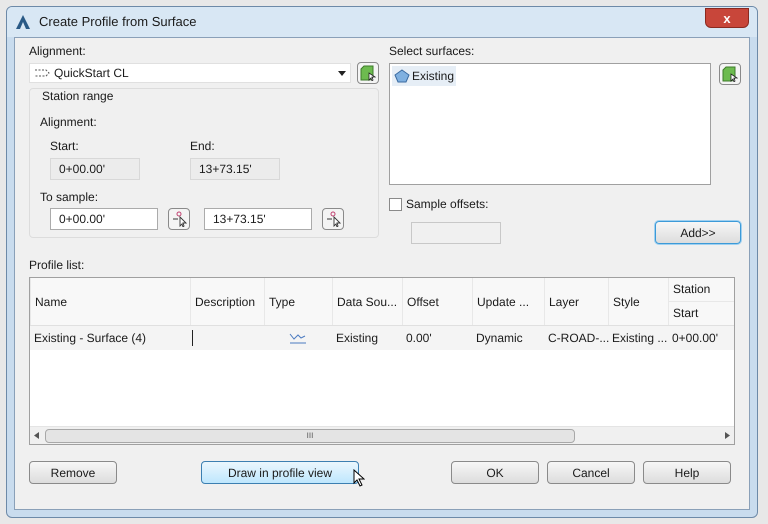 The height and width of the screenshot is (524, 768). Describe the element at coordinates (118, 22) in the screenshot. I see `window-title: Create Profile from Surface` at that location.